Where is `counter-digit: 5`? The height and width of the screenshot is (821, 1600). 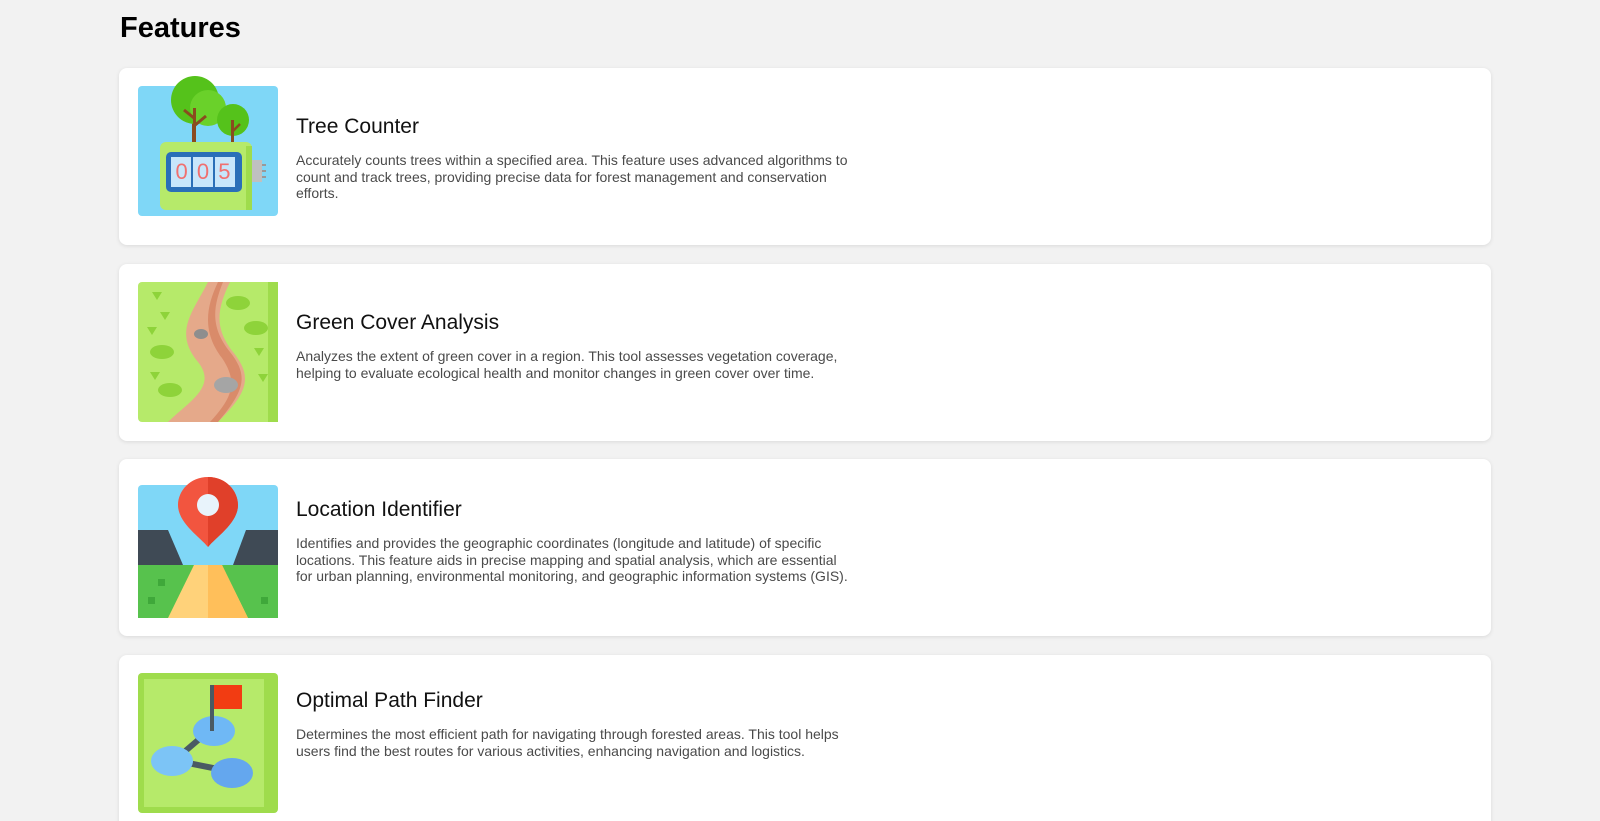 counter-digit: 5 is located at coordinates (224, 171).